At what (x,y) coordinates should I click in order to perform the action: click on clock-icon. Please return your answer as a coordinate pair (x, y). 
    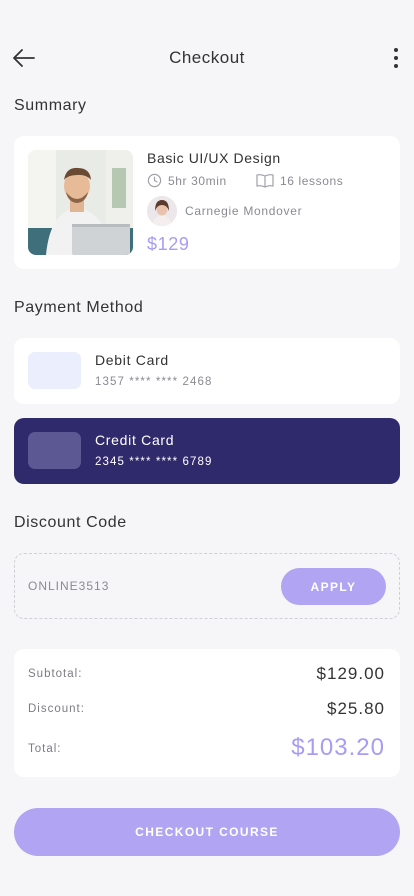
    Looking at the image, I should click on (154, 180).